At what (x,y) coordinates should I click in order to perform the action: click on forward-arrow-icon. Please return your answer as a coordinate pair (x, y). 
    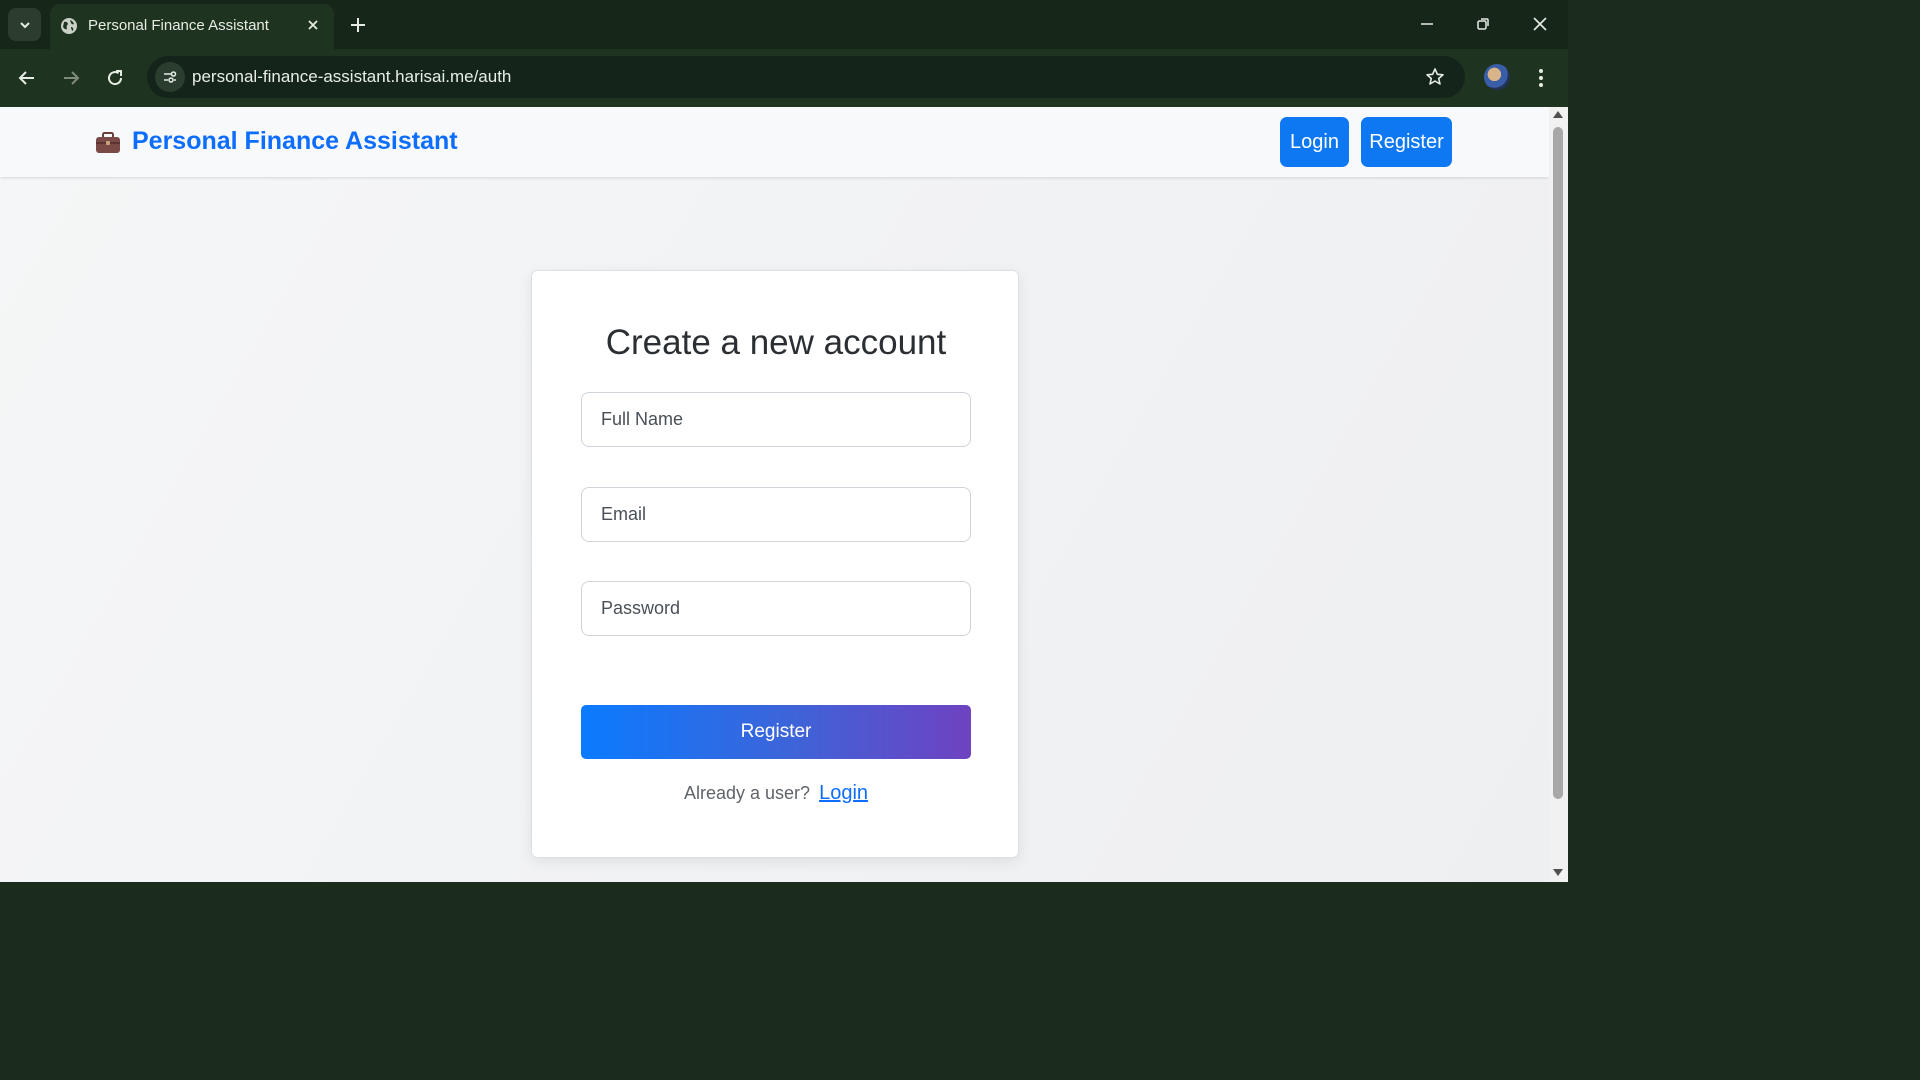
    Looking at the image, I should click on (72, 78).